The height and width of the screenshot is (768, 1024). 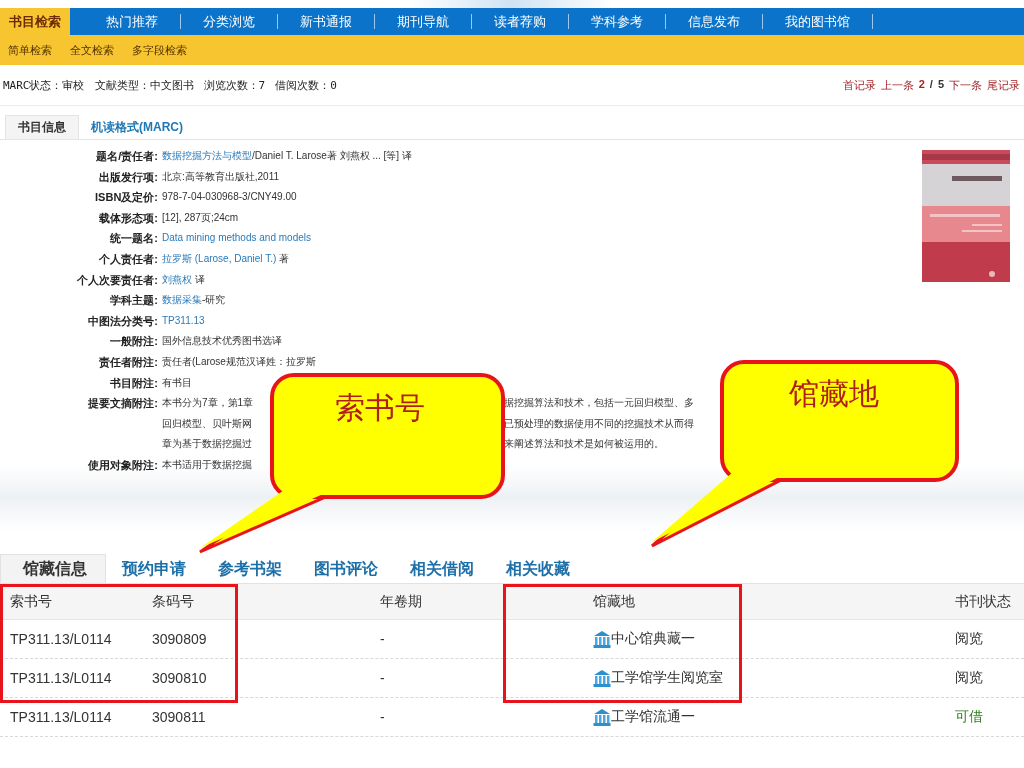 What do you see at coordinates (200, 217) in the screenshot?
I see `field-value: [12], 287页;24cm` at bounding box center [200, 217].